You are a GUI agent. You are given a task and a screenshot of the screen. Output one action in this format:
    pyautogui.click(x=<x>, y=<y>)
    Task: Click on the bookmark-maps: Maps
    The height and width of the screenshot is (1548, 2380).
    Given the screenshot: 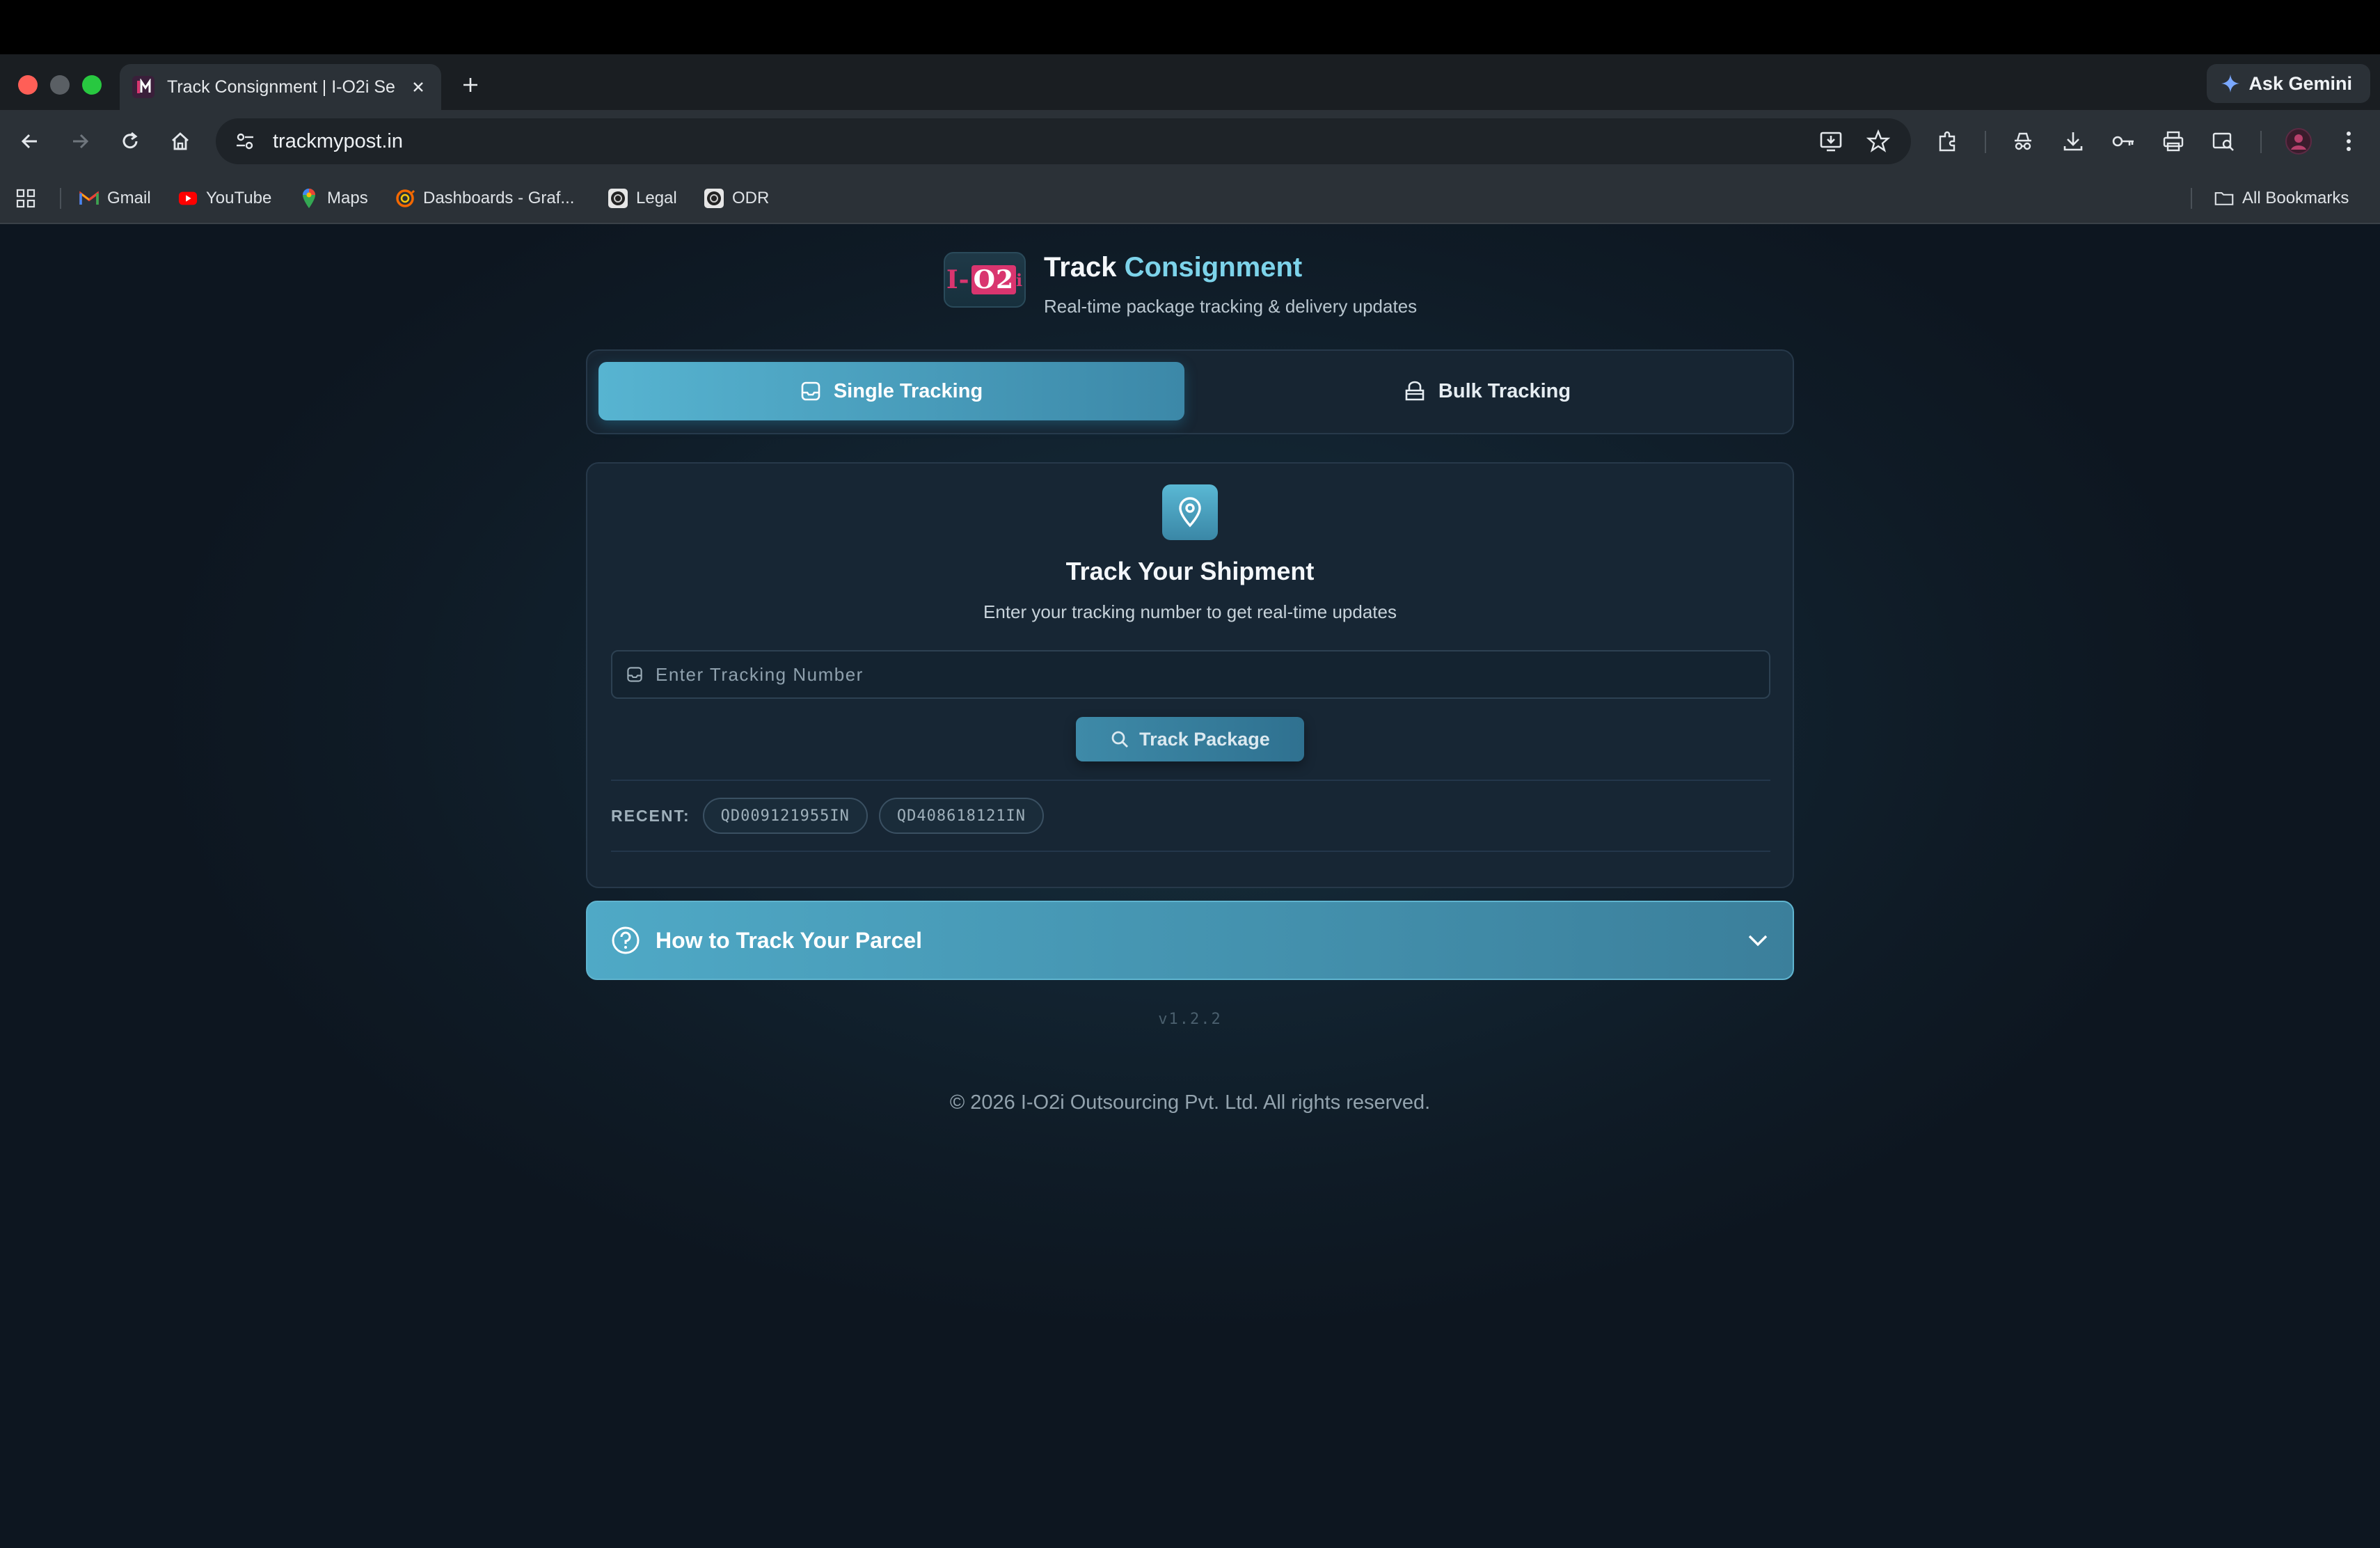 What is the action you would take?
    pyautogui.click(x=333, y=198)
    